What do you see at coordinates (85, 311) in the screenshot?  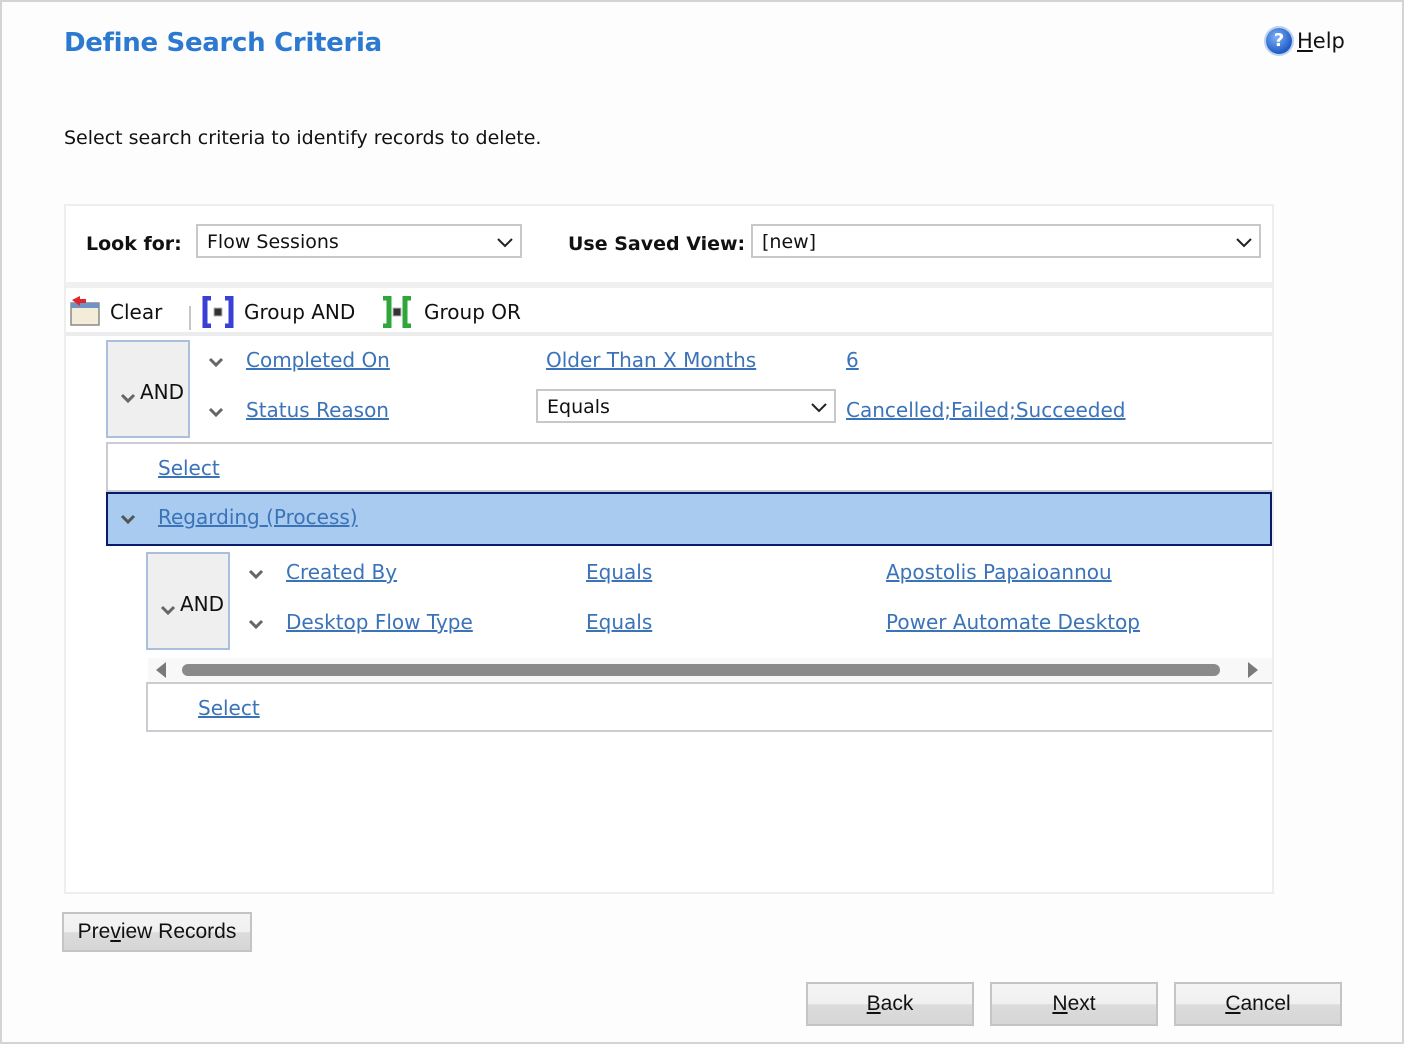 I see `clear-icon` at bounding box center [85, 311].